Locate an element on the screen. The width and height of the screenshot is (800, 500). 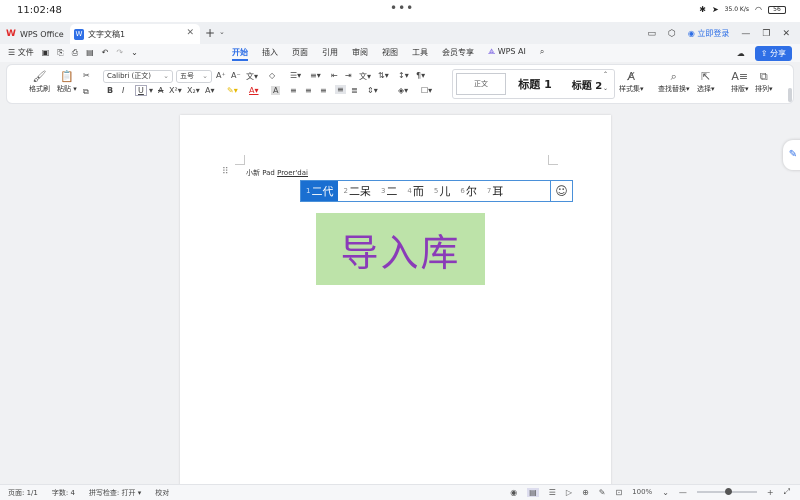
tab-tools: 工具 is located at coordinates (420, 52).